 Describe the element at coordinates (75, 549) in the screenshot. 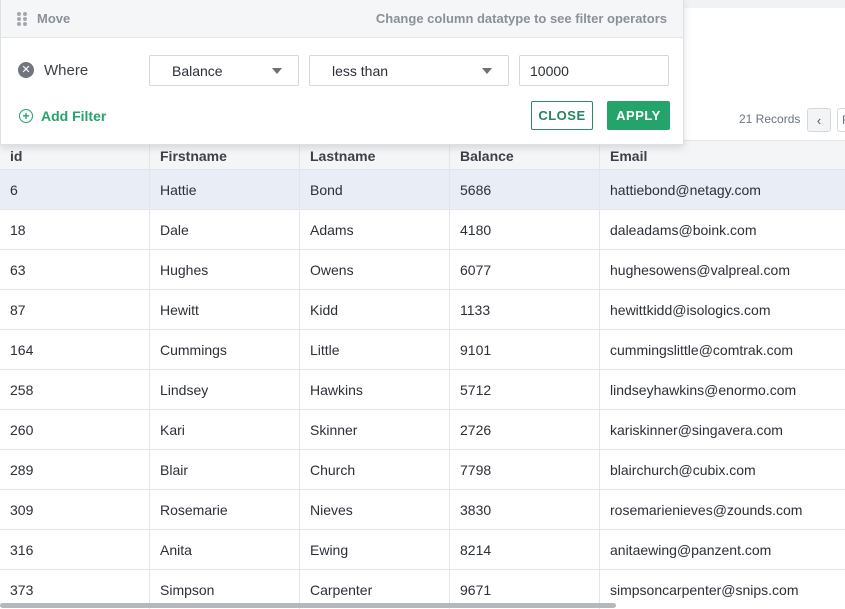

I see `cell-id: 316` at that location.